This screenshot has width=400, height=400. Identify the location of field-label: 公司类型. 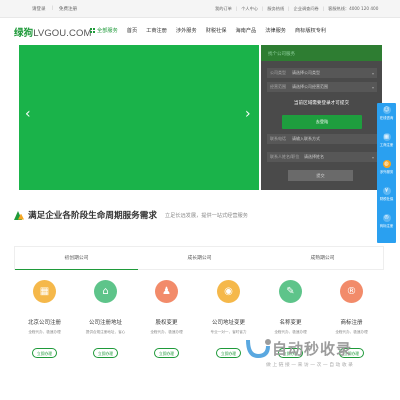
(278, 72).